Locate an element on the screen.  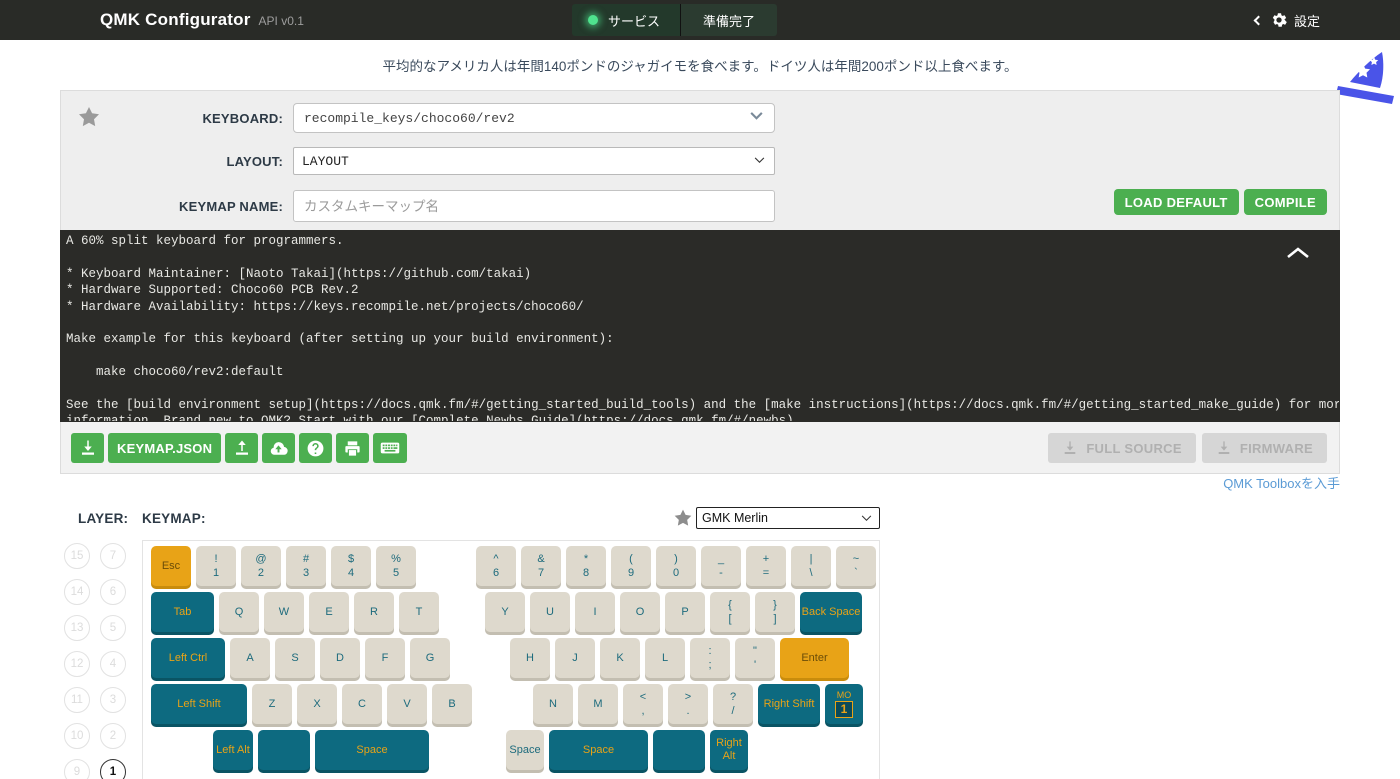
key-1: ! 1 is located at coordinates (216, 566).